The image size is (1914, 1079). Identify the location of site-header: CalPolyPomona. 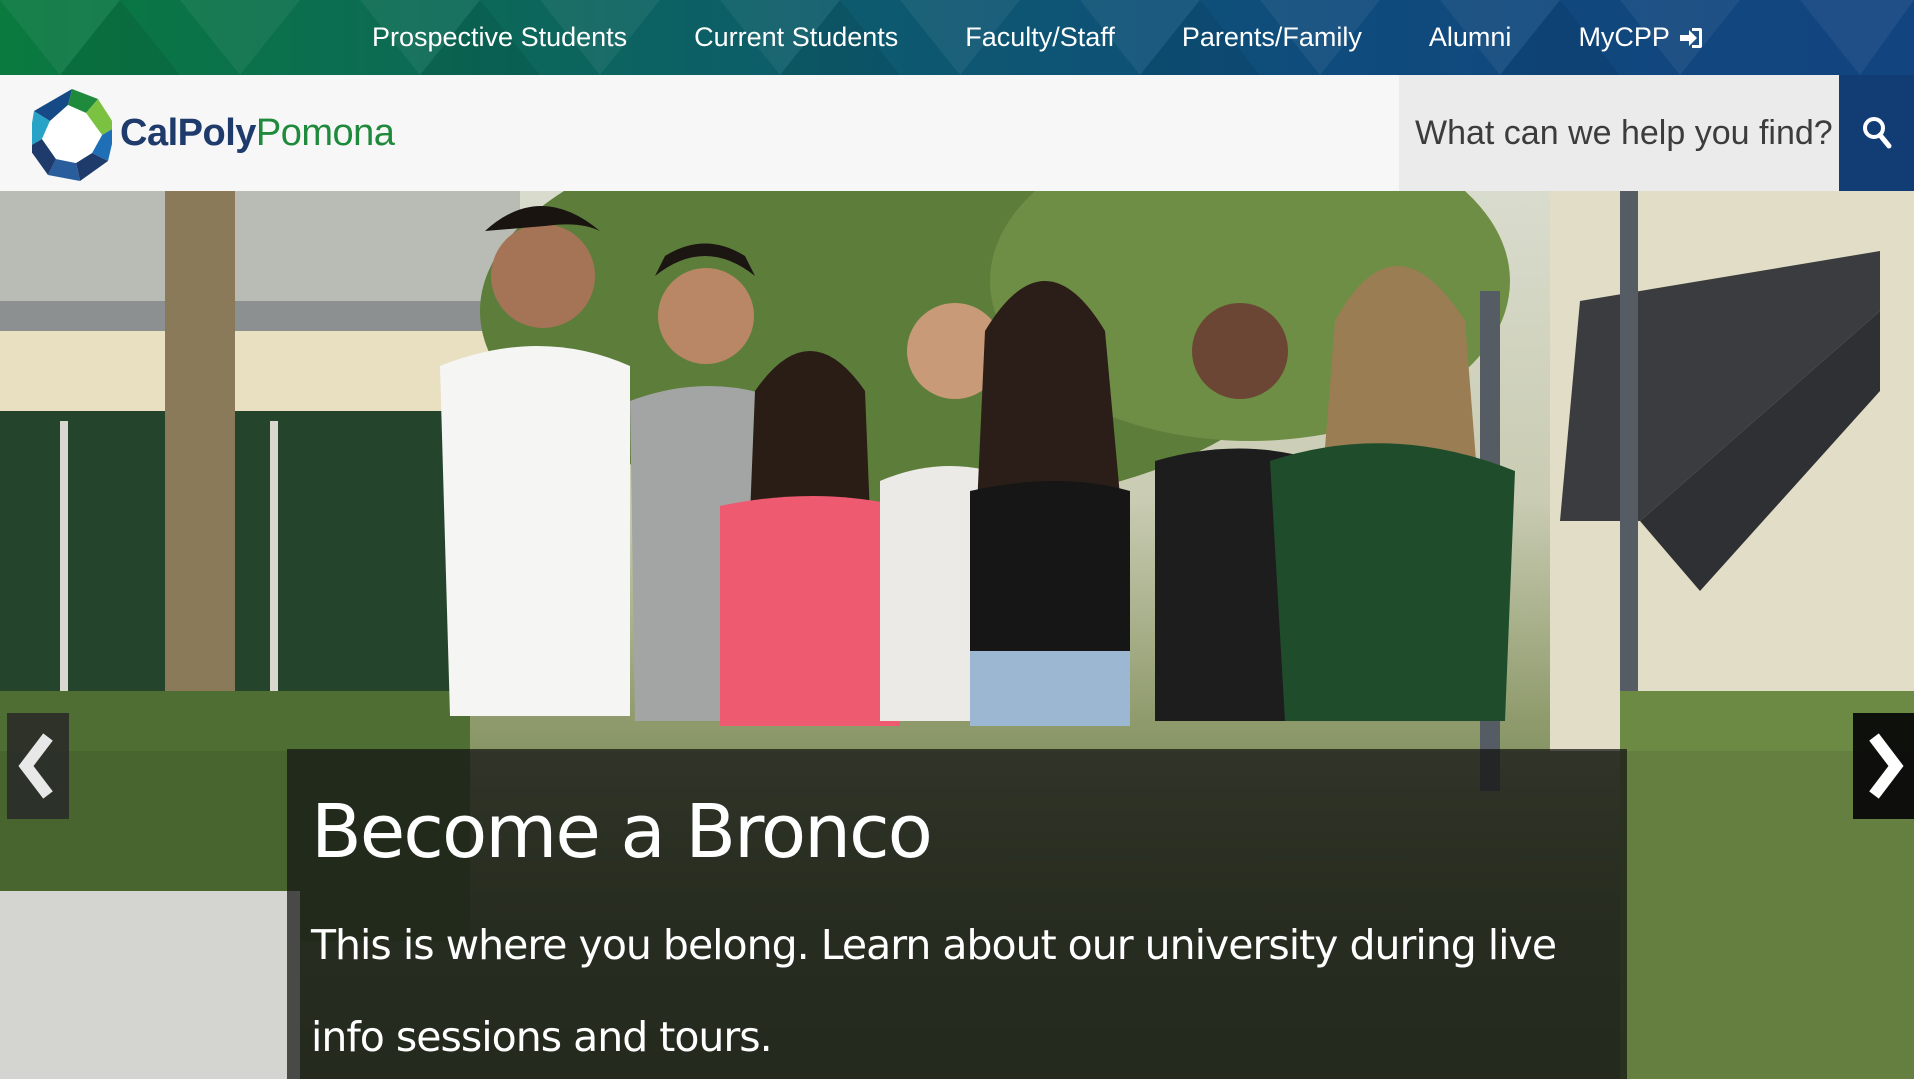
(957, 133).